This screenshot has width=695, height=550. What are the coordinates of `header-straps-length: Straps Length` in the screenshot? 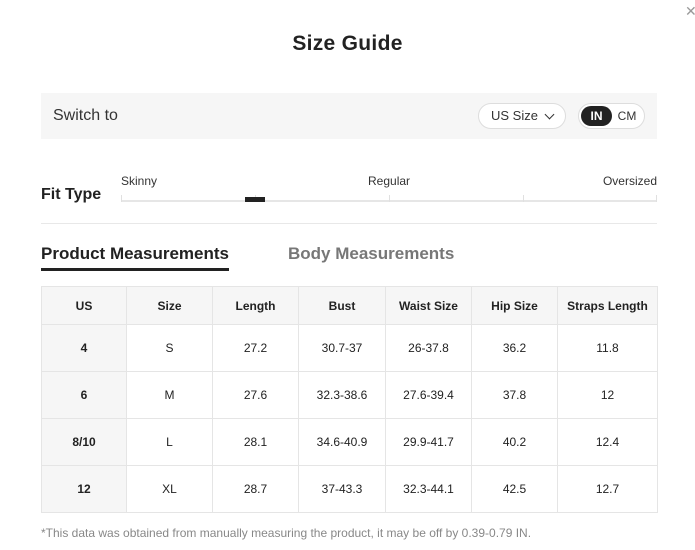 It's located at (607, 305).